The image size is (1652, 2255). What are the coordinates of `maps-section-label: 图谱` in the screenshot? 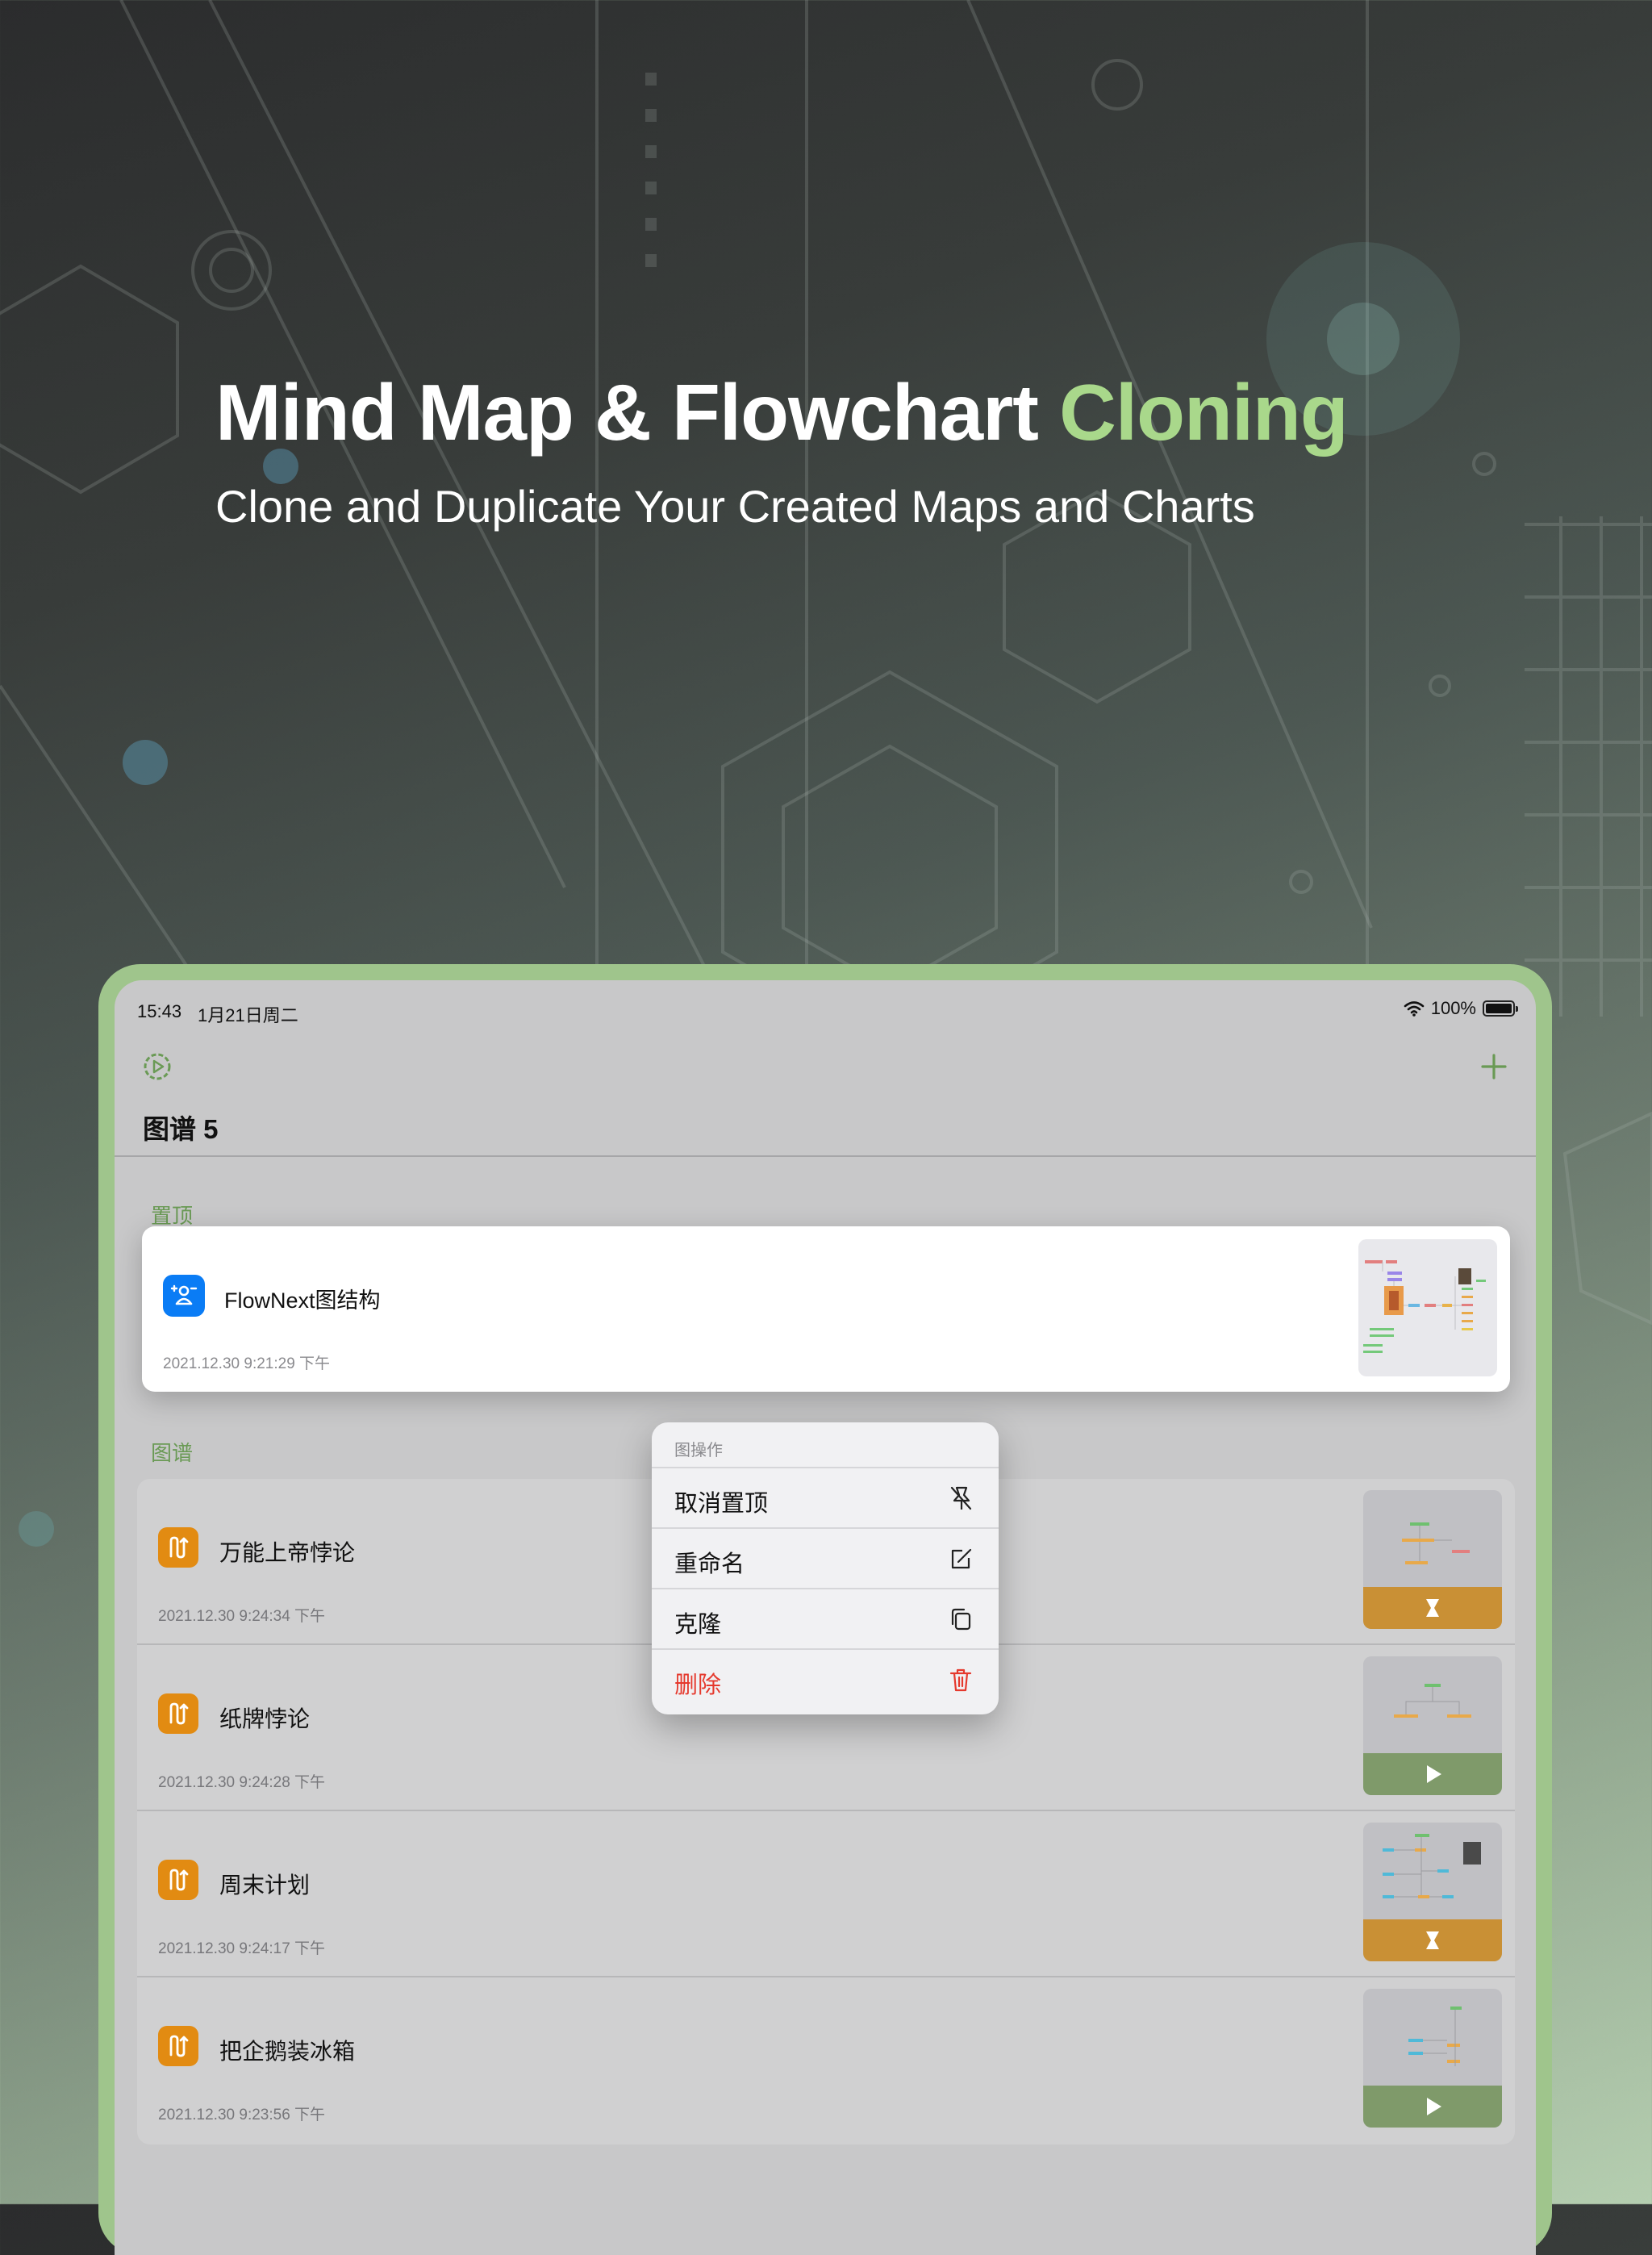 It's located at (172, 1453).